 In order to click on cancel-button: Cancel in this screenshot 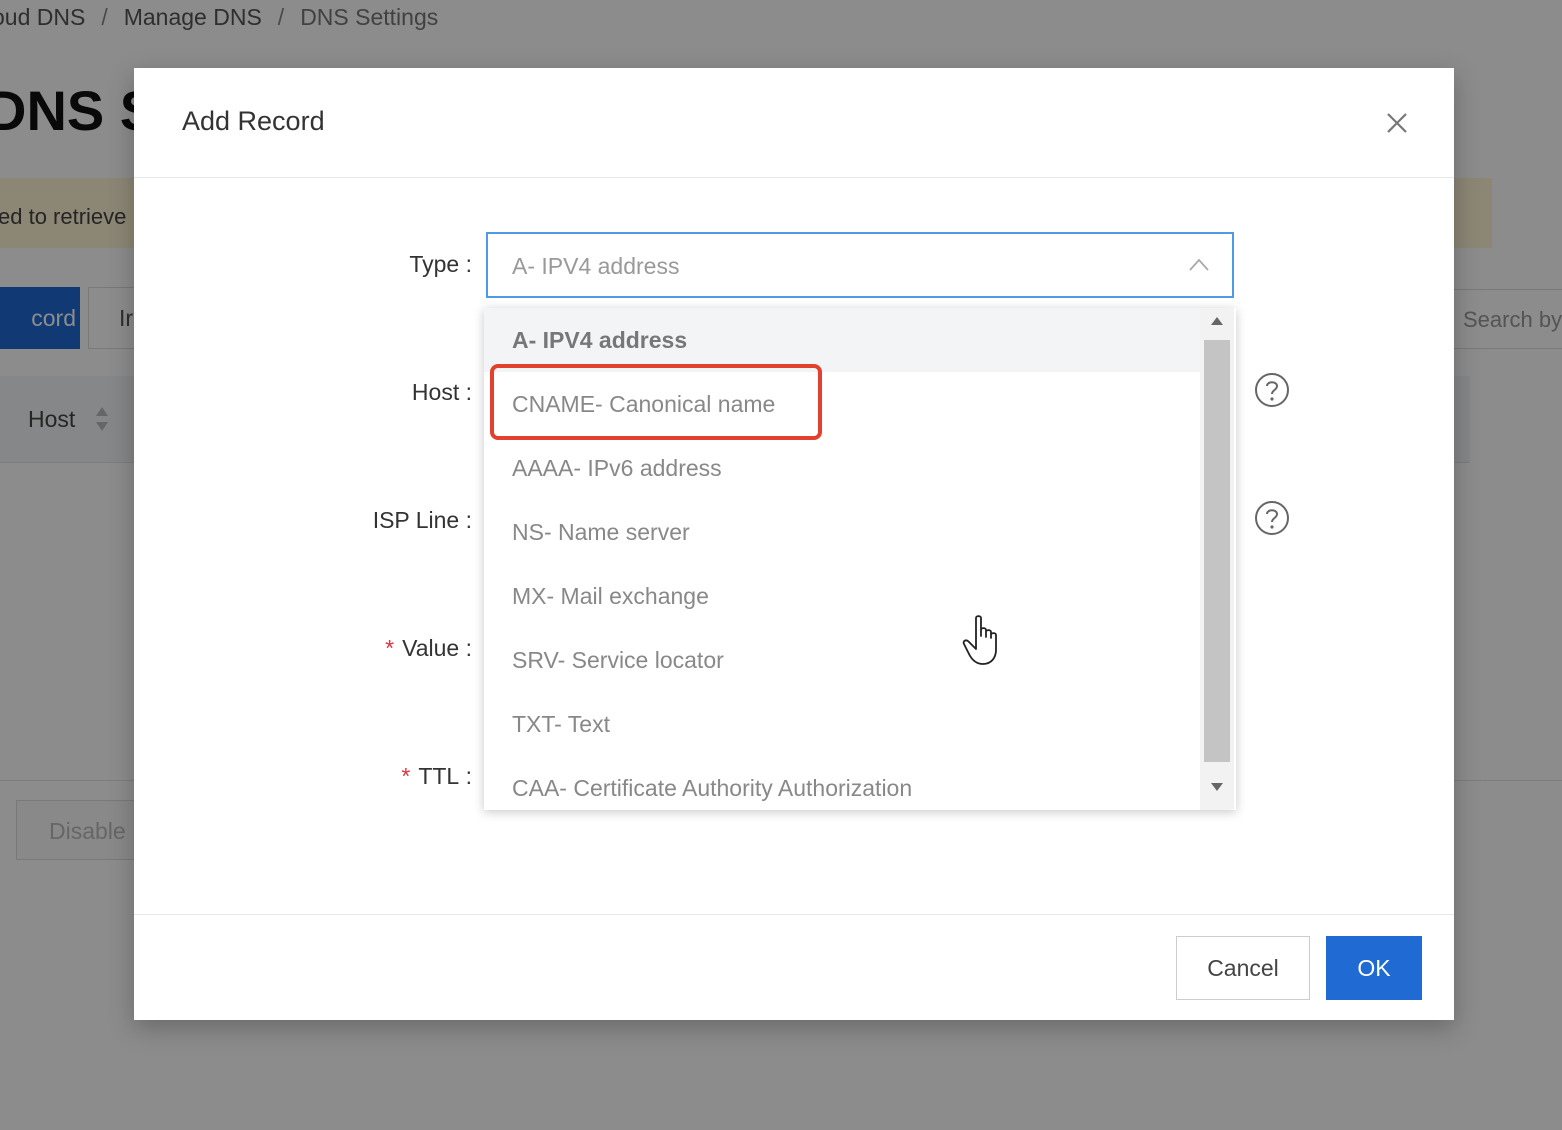, I will do `click(1243, 968)`.